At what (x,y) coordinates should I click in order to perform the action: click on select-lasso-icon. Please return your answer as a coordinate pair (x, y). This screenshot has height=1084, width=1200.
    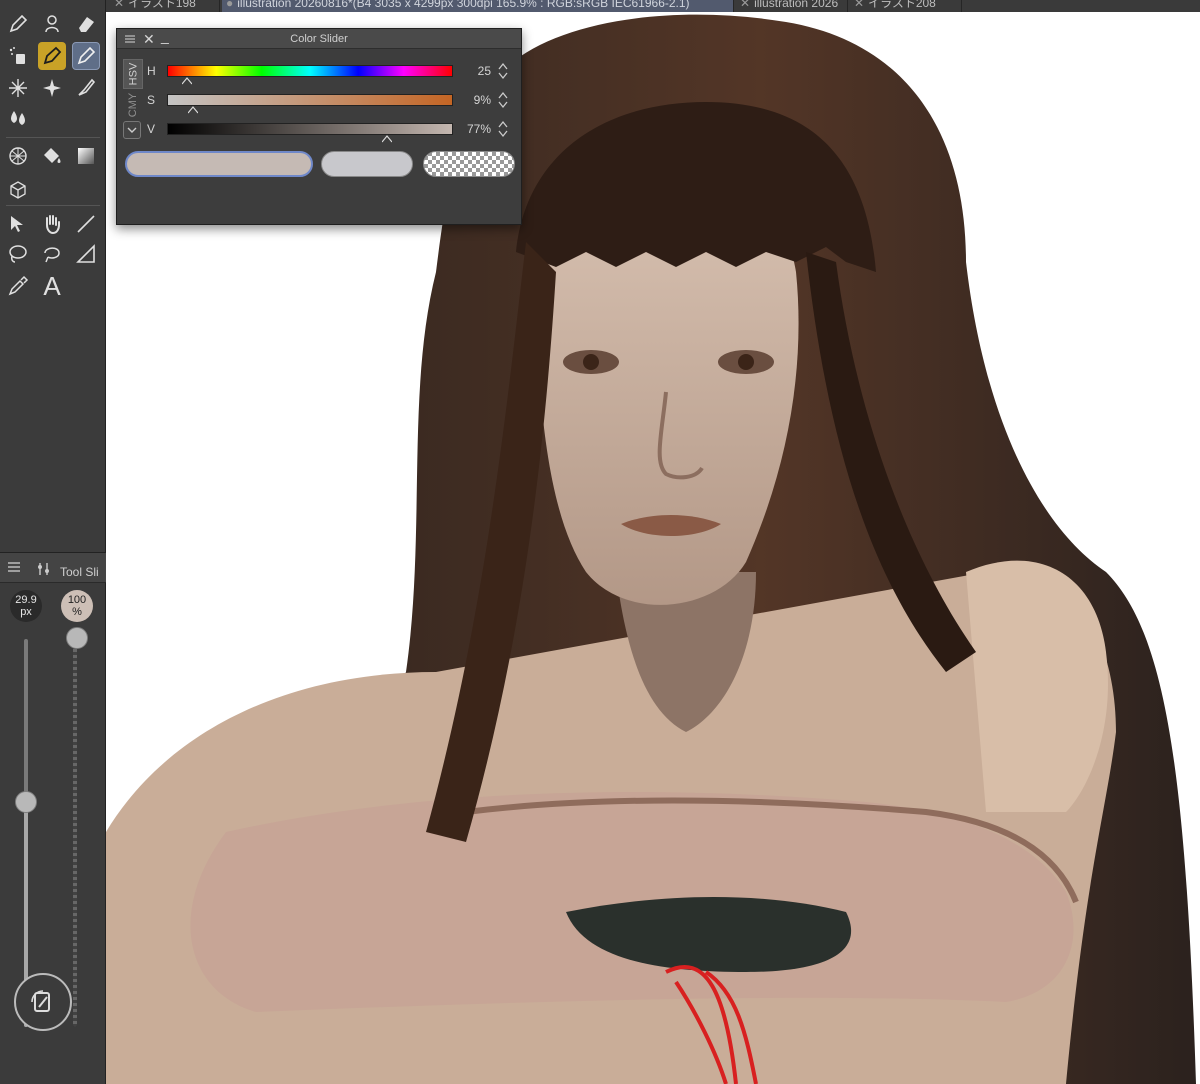
    Looking at the image, I should click on (52, 255).